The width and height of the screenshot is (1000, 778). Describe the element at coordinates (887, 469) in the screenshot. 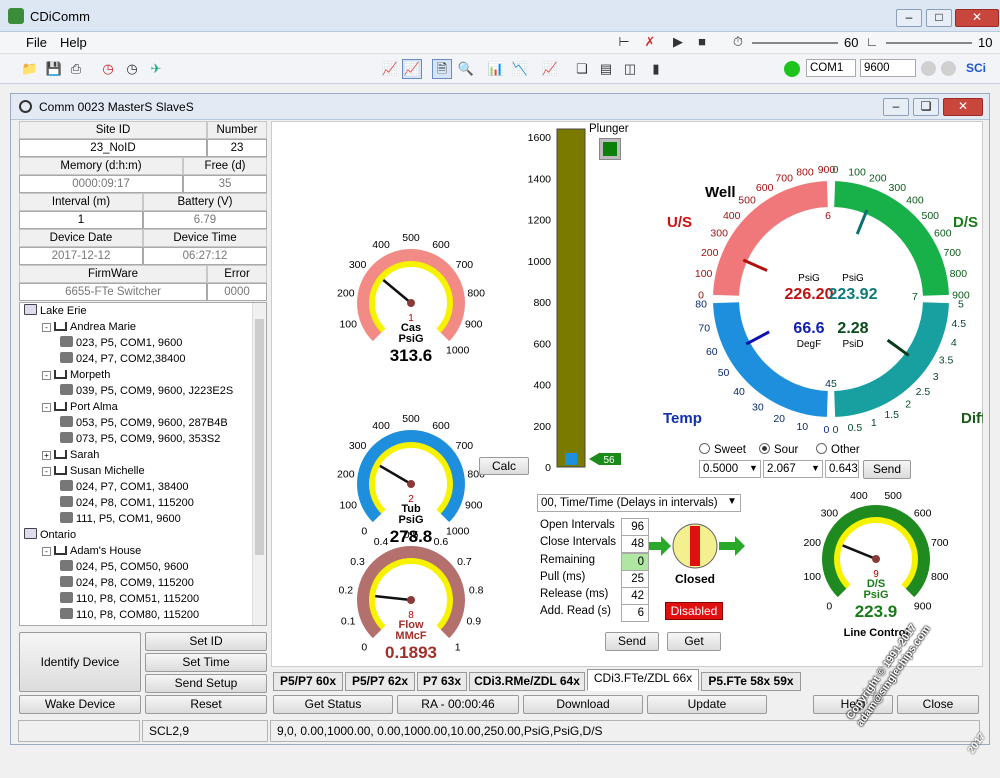

I see `gas-send-button: Send` at that location.